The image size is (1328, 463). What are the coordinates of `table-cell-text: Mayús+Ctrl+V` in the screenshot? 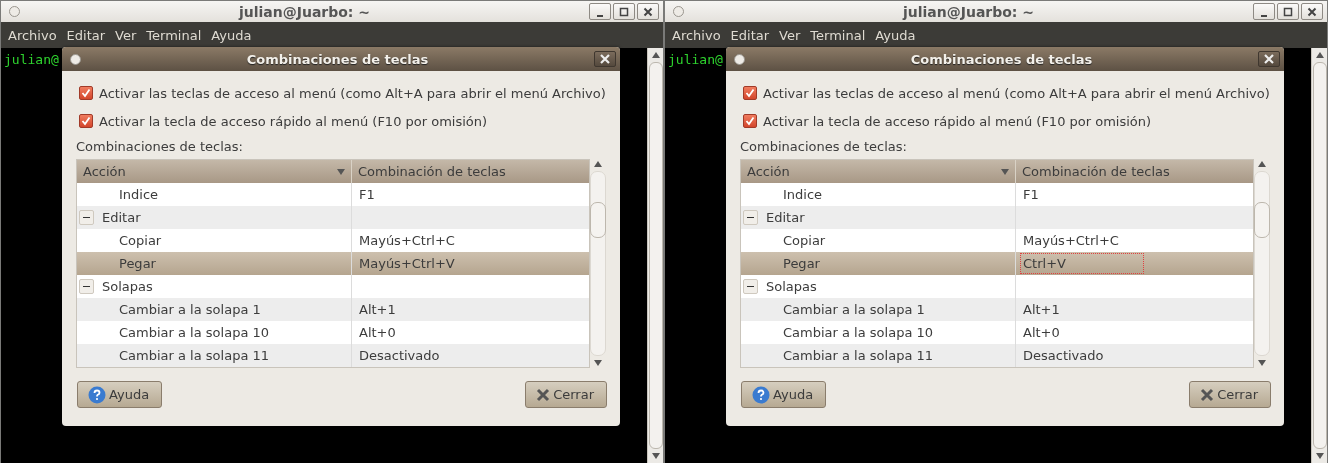 It's located at (407, 264).